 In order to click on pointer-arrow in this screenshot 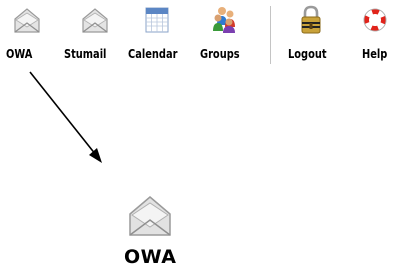, I will do `click(65, 117)`.